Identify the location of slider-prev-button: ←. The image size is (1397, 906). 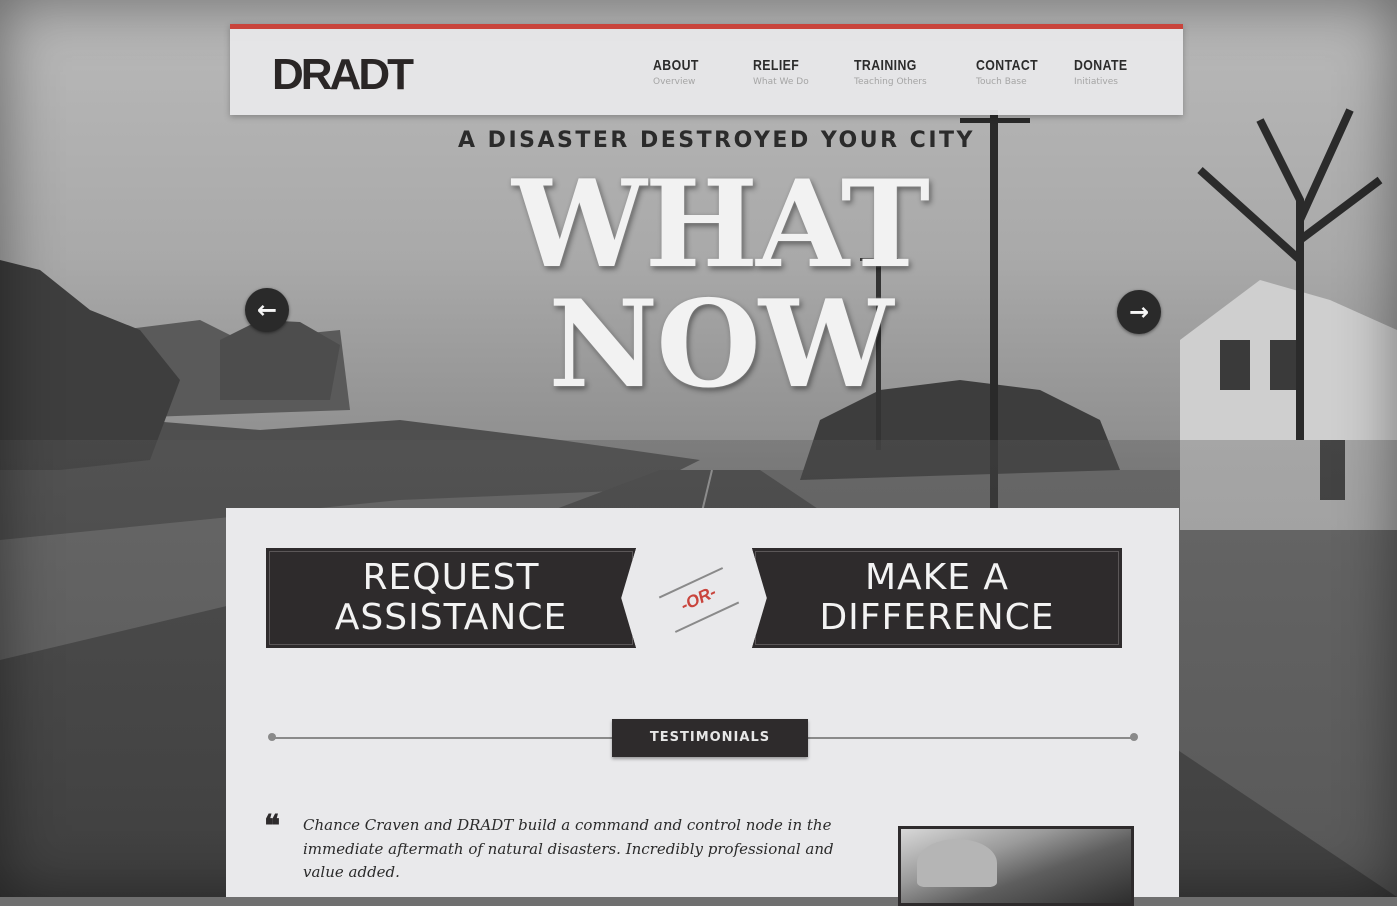
(267, 310).